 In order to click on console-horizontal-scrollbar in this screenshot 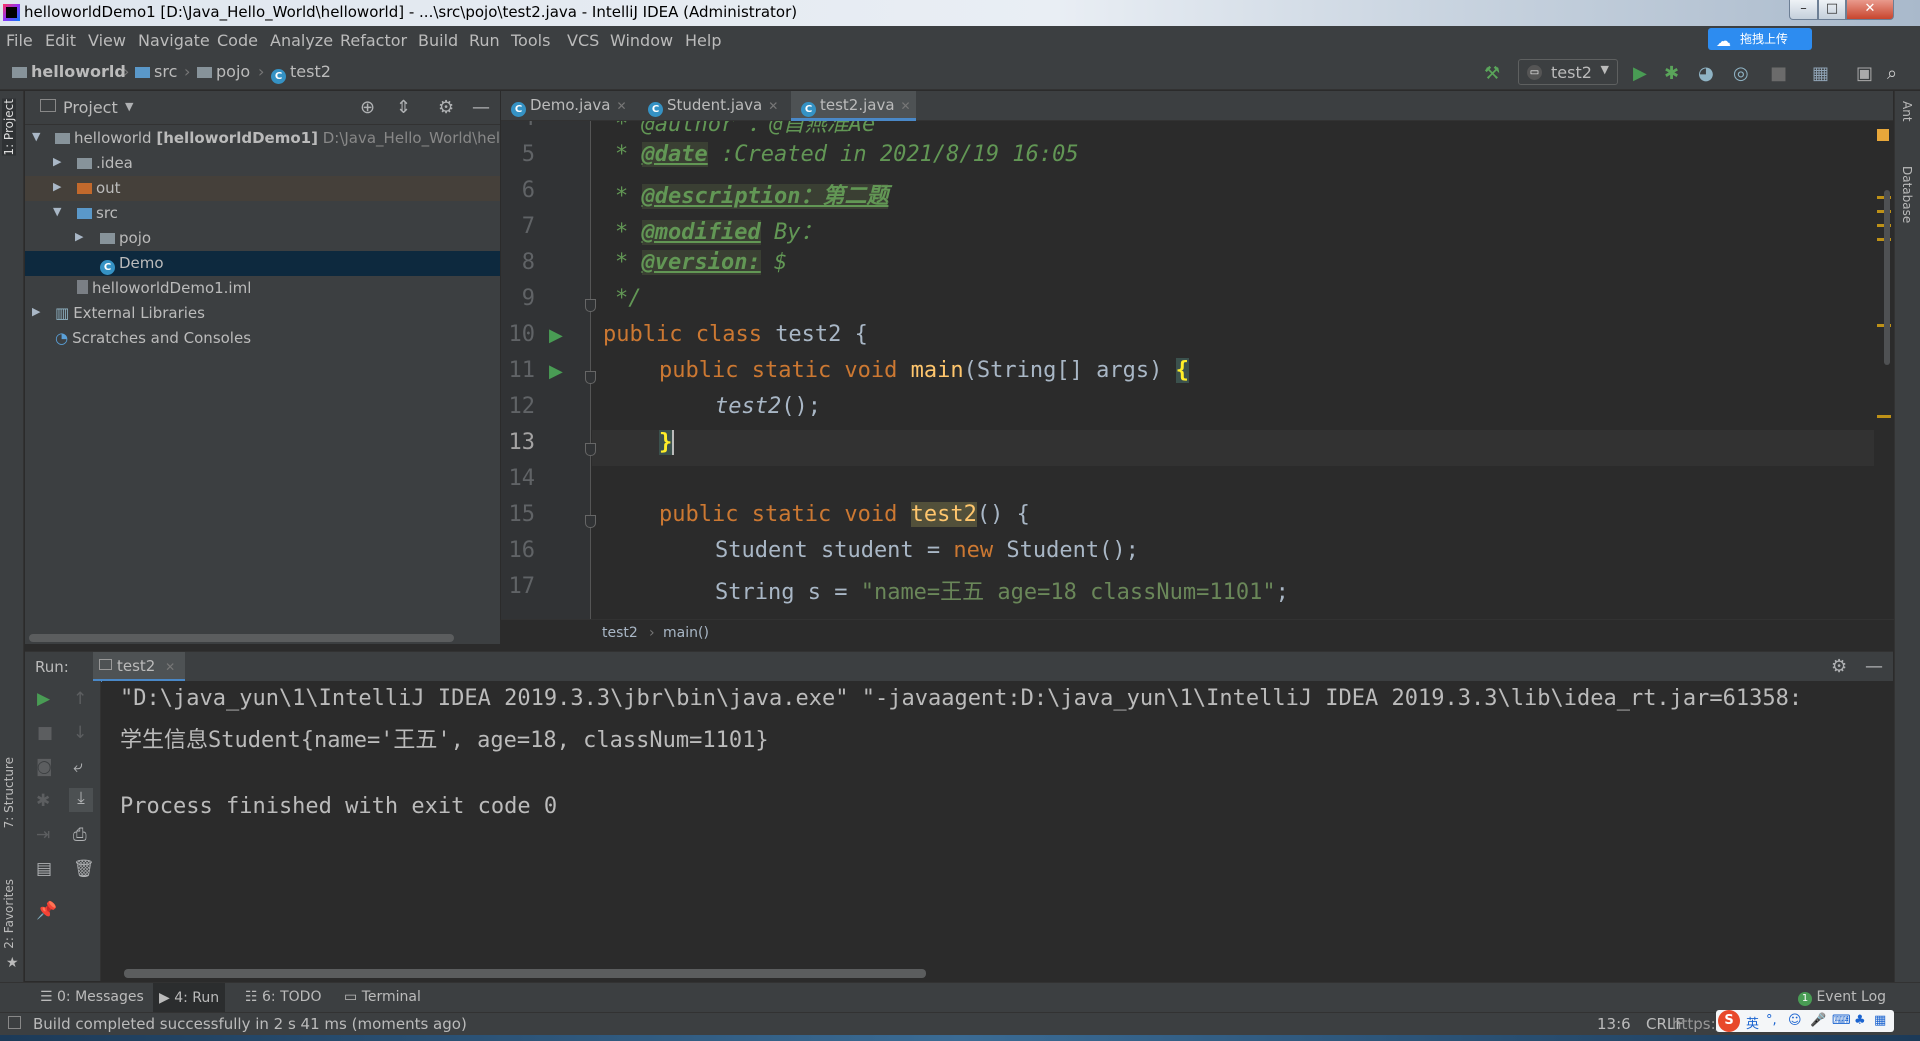, I will do `click(525, 973)`.